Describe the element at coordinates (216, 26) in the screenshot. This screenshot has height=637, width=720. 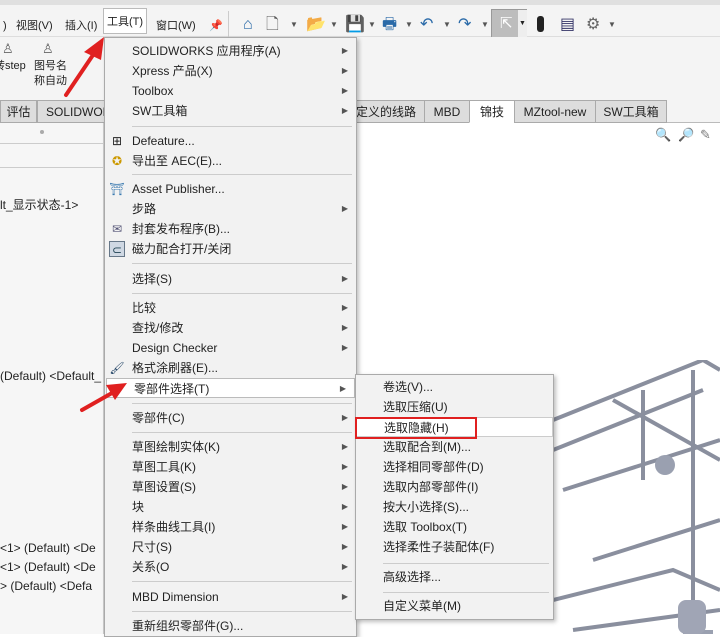
I see `pin-icon: 📌` at that location.